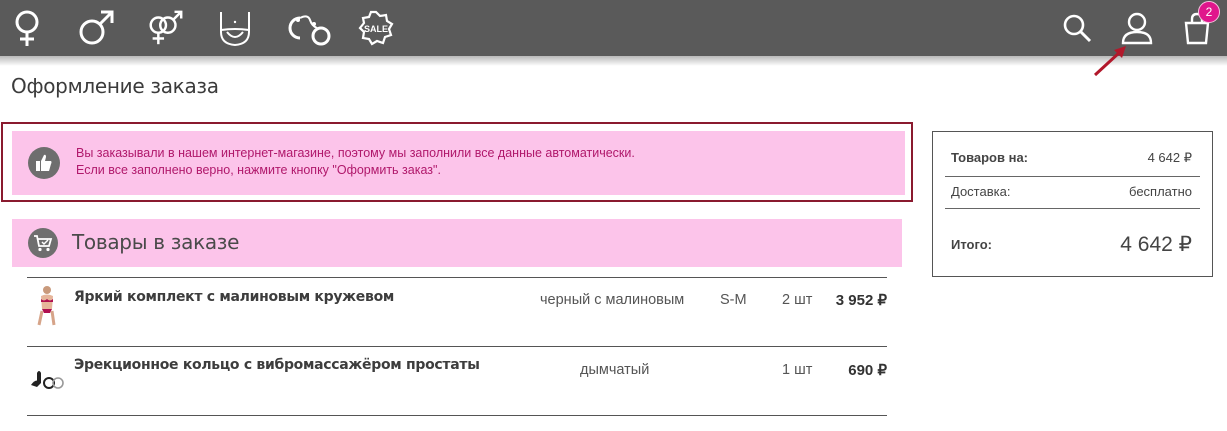  I want to click on male-icon, so click(96, 28).